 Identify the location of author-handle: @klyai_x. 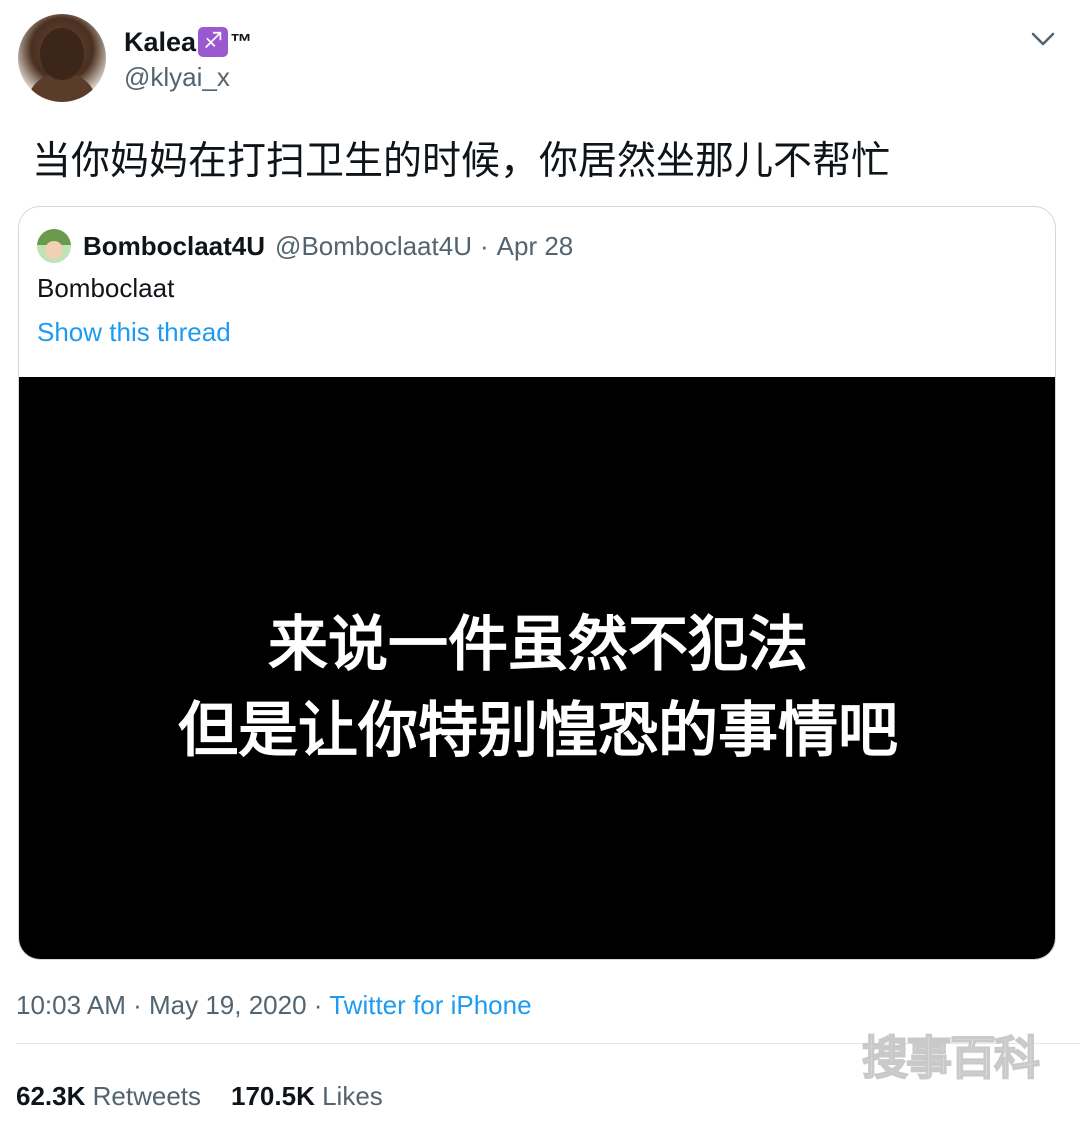
(177, 77).